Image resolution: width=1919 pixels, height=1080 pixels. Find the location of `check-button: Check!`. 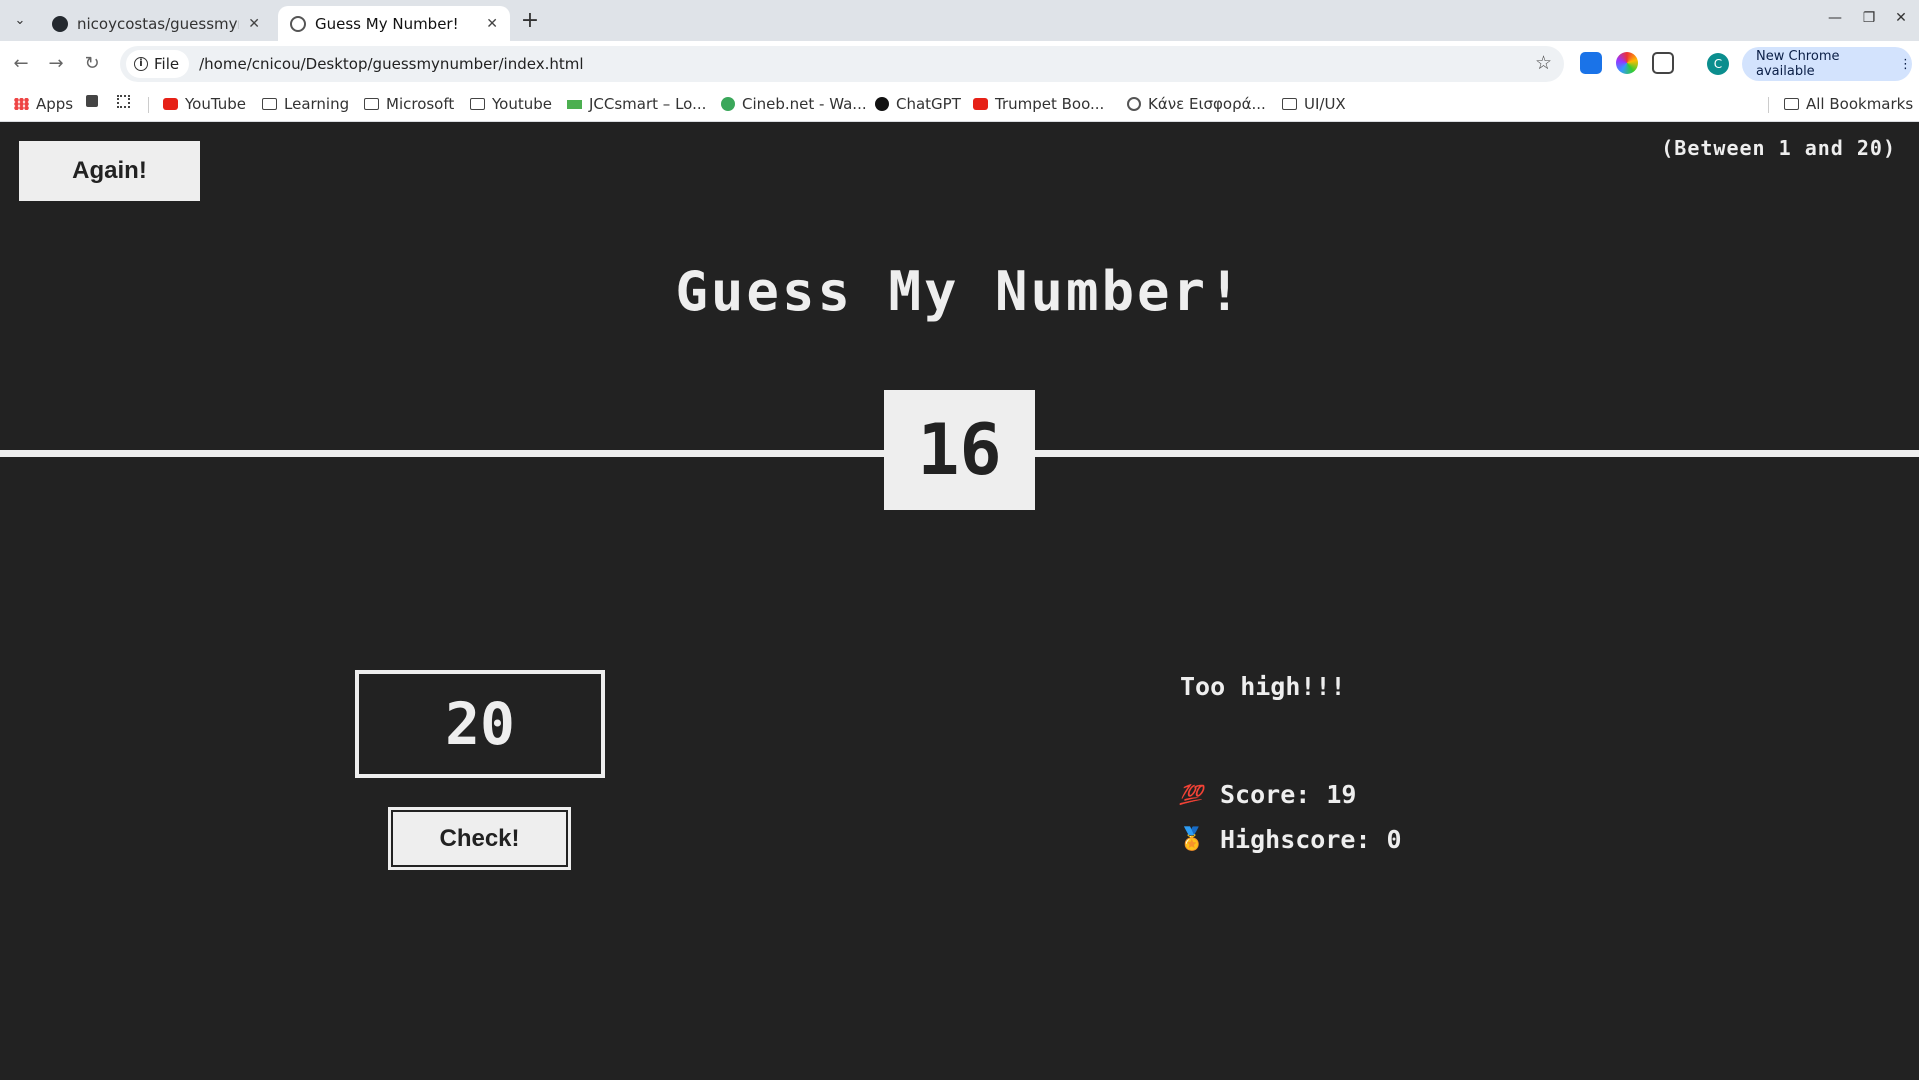

check-button: Check! is located at coordinates (479, 838).